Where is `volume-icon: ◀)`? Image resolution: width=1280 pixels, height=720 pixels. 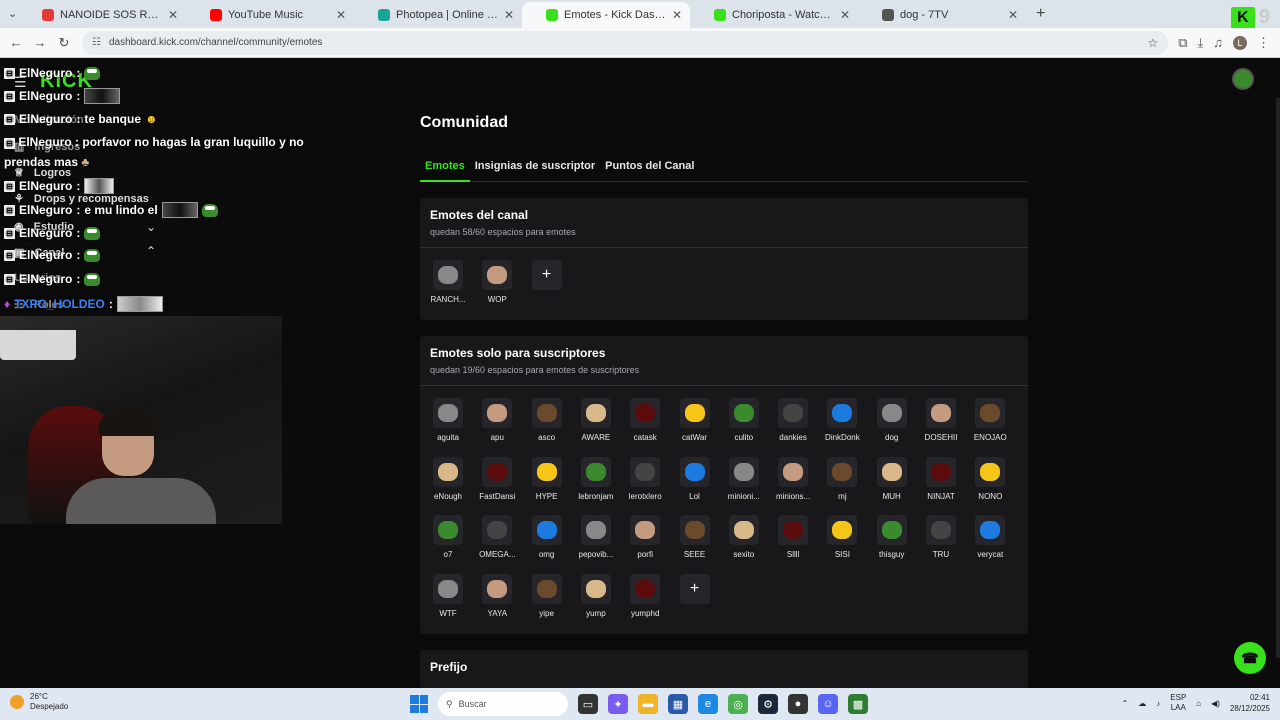 volume-icon: ◀) is located at coordinates (1215, 703).